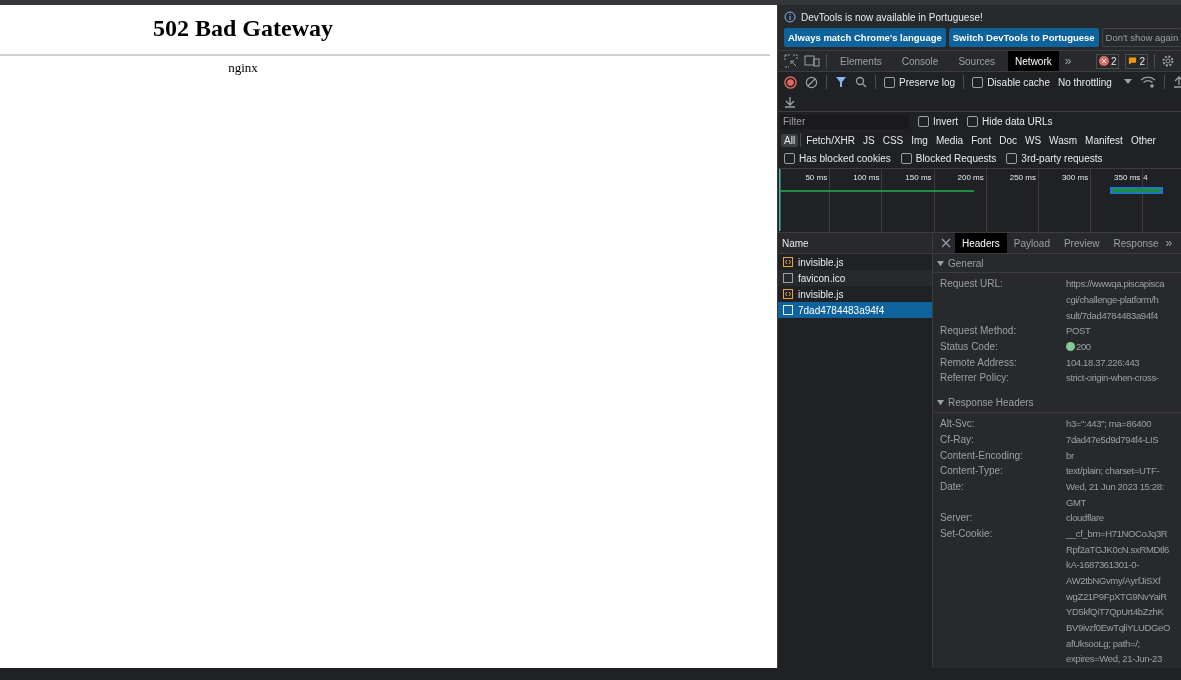 The width and height of the screenshot is (1181, 680). Describe the element at coordinates (243, 68) in the screenshot. I see `server-name: nginx` at that location.